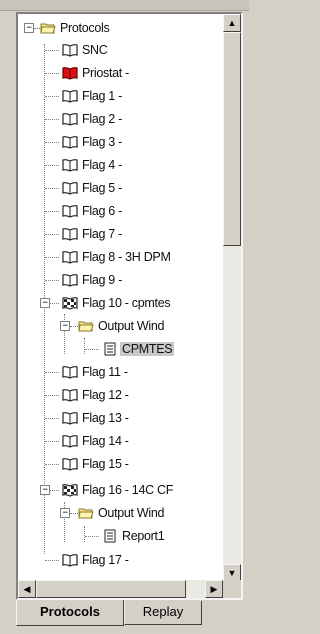 This screenshot has width=320, height=634. Describe the element at coordinates (128, 490) in the screenshot. I see `tree-node-label: Flag 16 - 14C CF` at that location.